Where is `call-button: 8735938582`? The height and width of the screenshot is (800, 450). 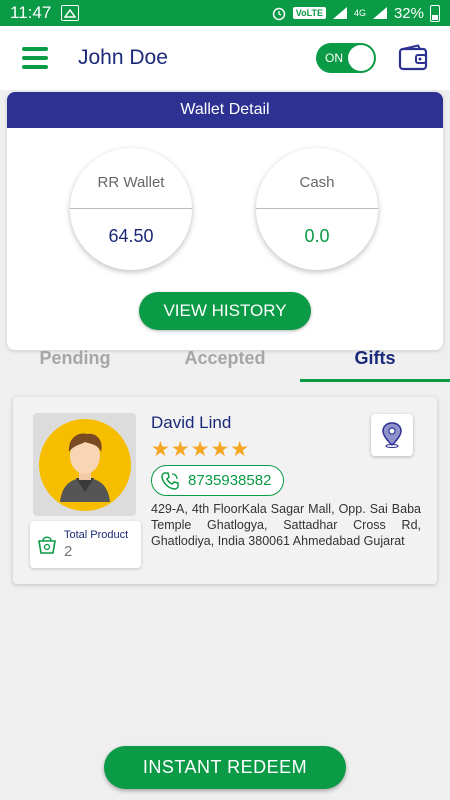 call-button: 8735938582 is located at coordinates (218, 480).